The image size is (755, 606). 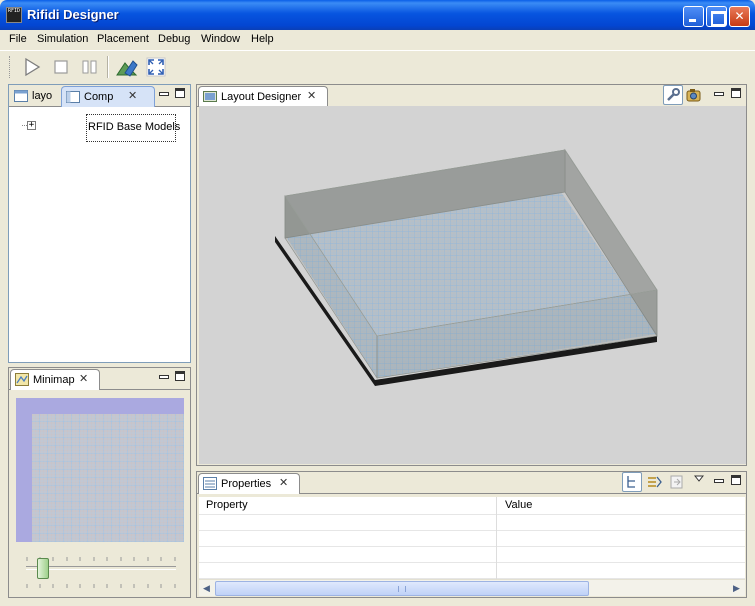 I want to click on place-button, so click(x=127, y=67).